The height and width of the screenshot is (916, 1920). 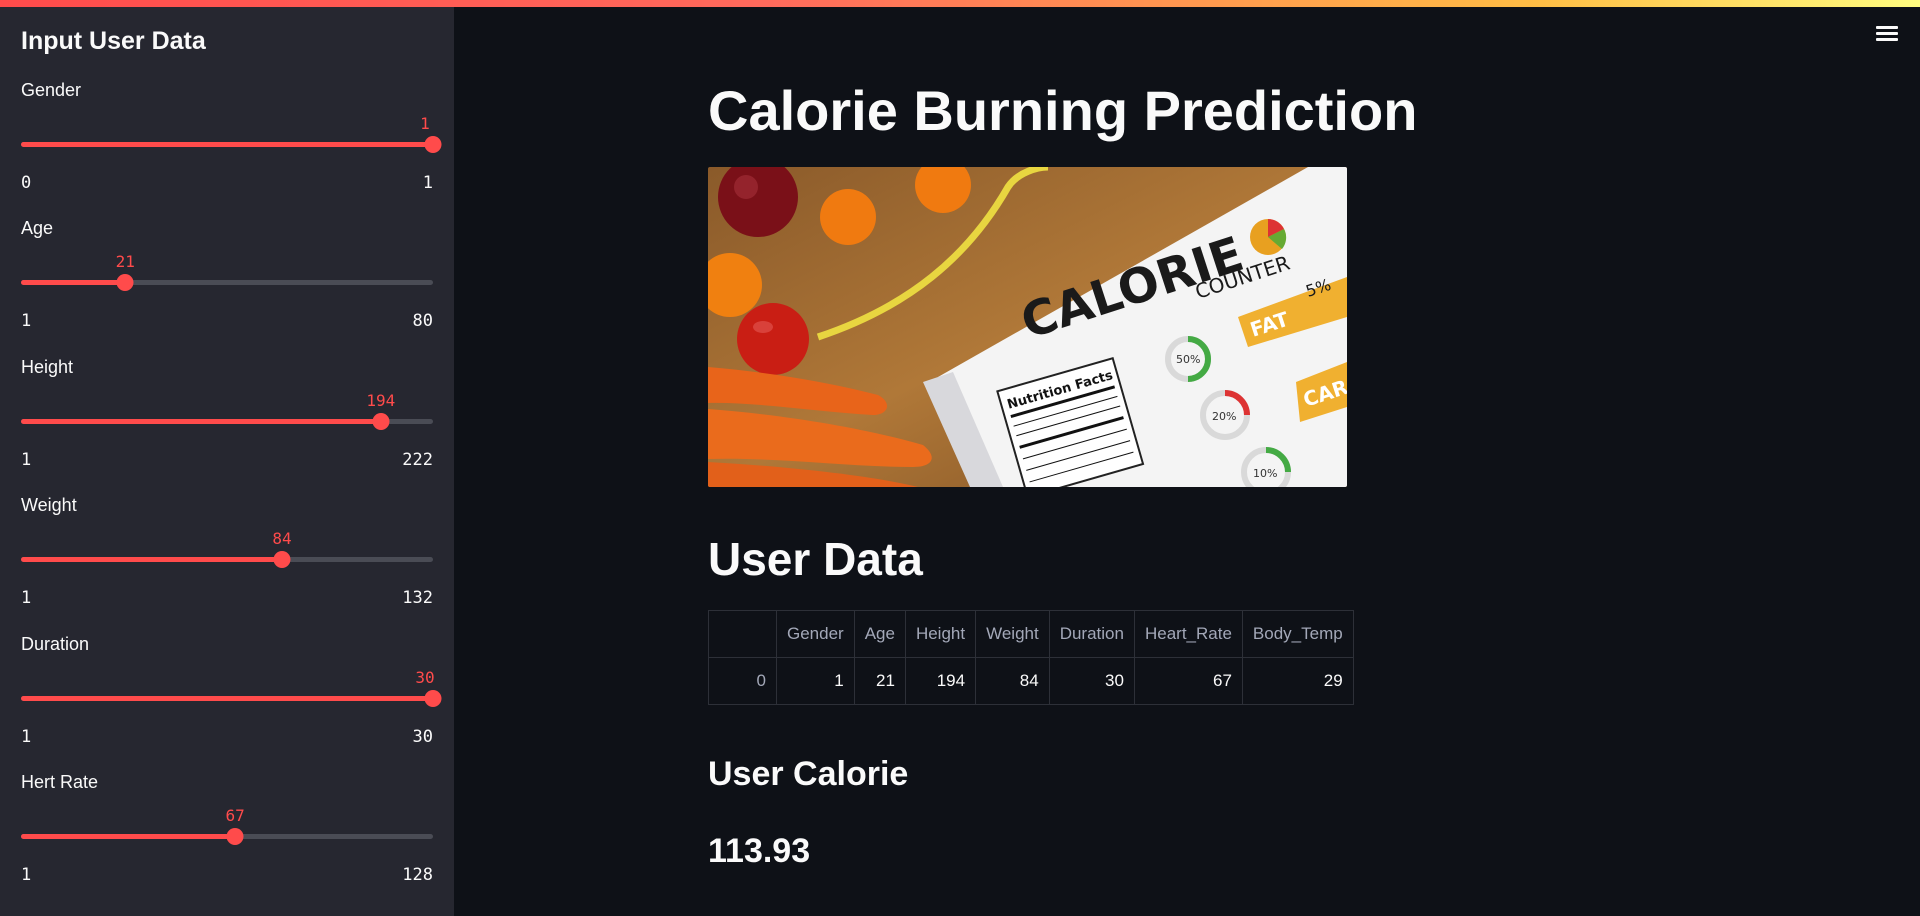 I want to click on gender-slider-value: 1, so click(x=425, y=123).